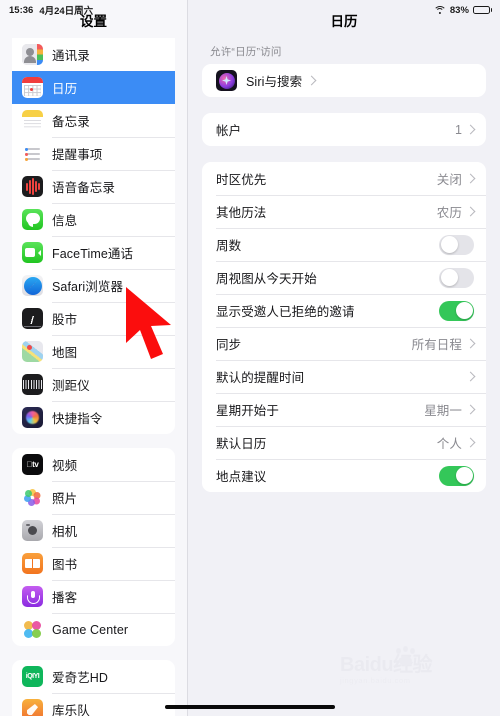  I want to click on sidebar-item-label: 信息, so click(65, 221).